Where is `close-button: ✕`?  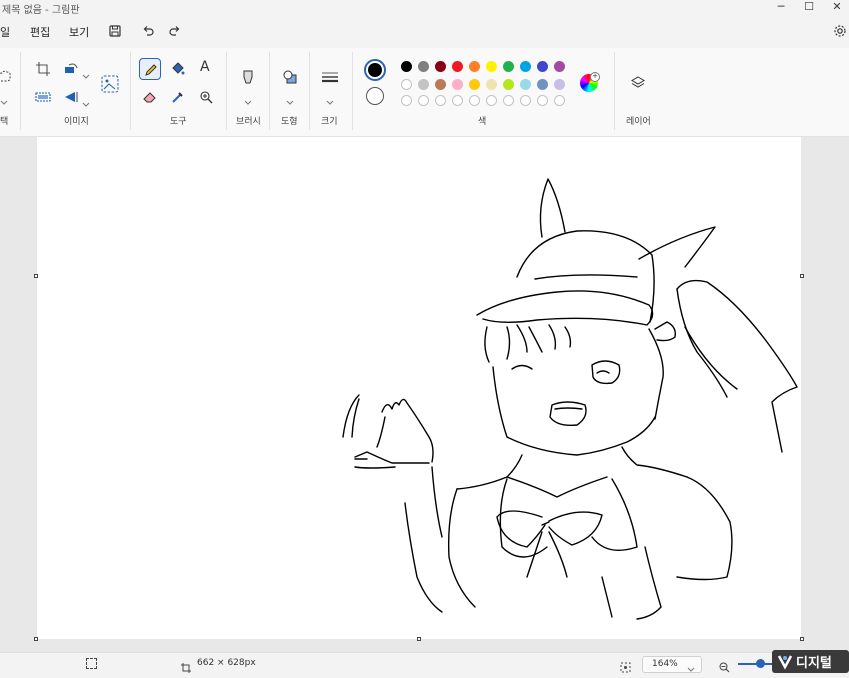
close-button: ✕ is located at coordinates (836, 7).